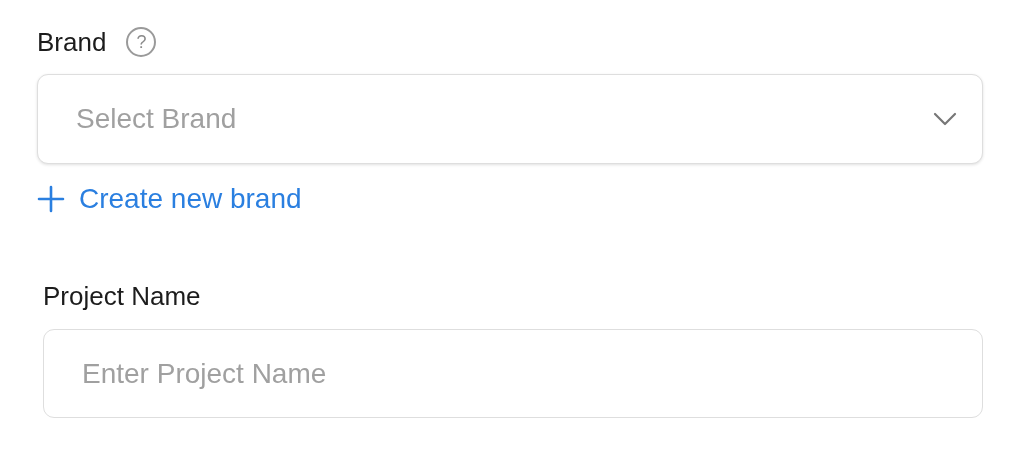 The height and width of the screenshot is (462, 1024). Describe the element at coordinates (122, 296) in the screenshot. I see `field-label: Project Name` at that location.